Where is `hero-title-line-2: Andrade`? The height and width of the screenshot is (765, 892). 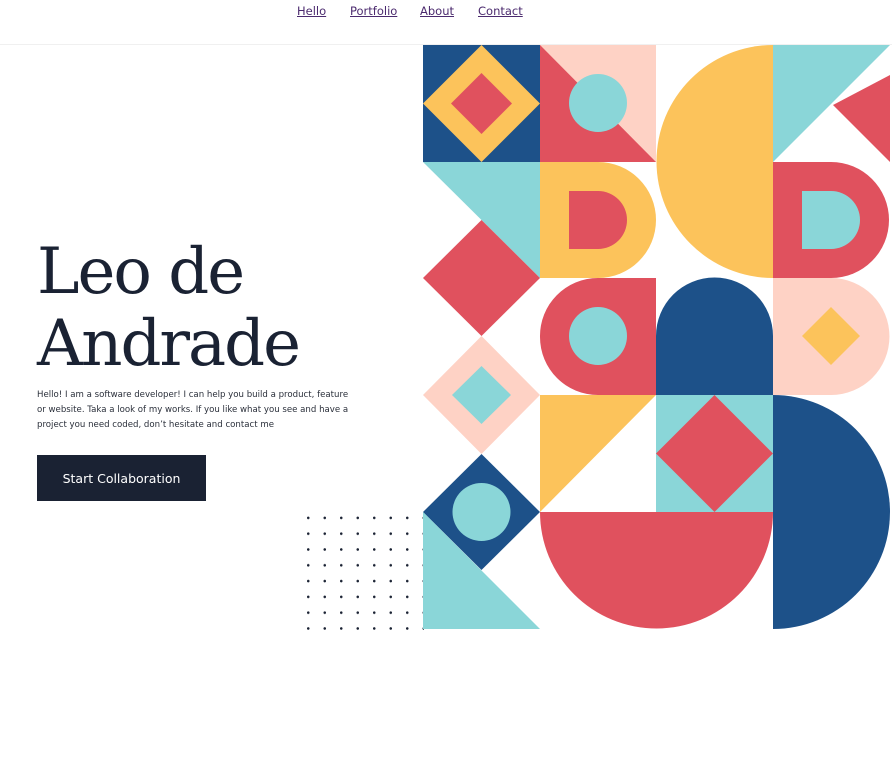
hero-title-line-2: Andrade is located at coordinates (169, 344).